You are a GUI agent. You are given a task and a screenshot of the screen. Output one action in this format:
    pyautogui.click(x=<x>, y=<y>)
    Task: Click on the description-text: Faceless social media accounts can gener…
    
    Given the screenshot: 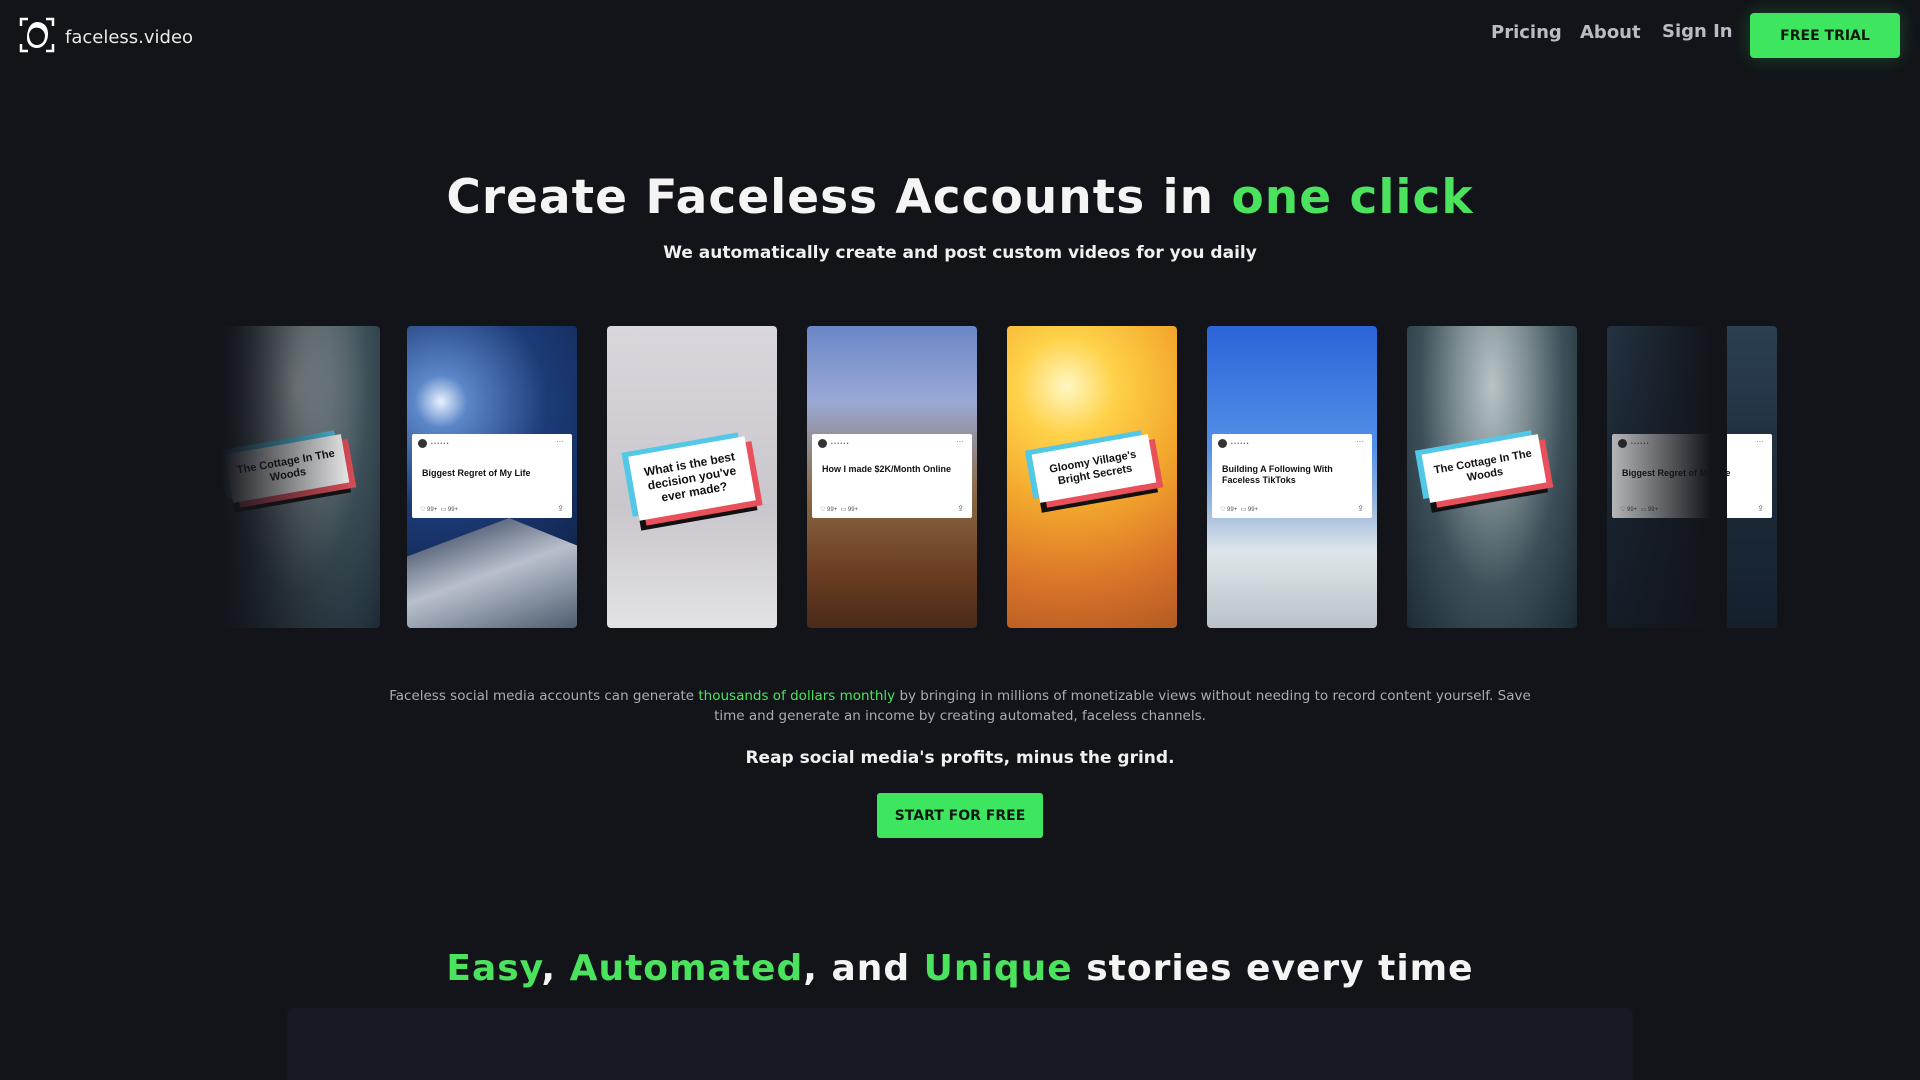 What is the action you would take?
    pyautogui.click(x=544, y=696)
    